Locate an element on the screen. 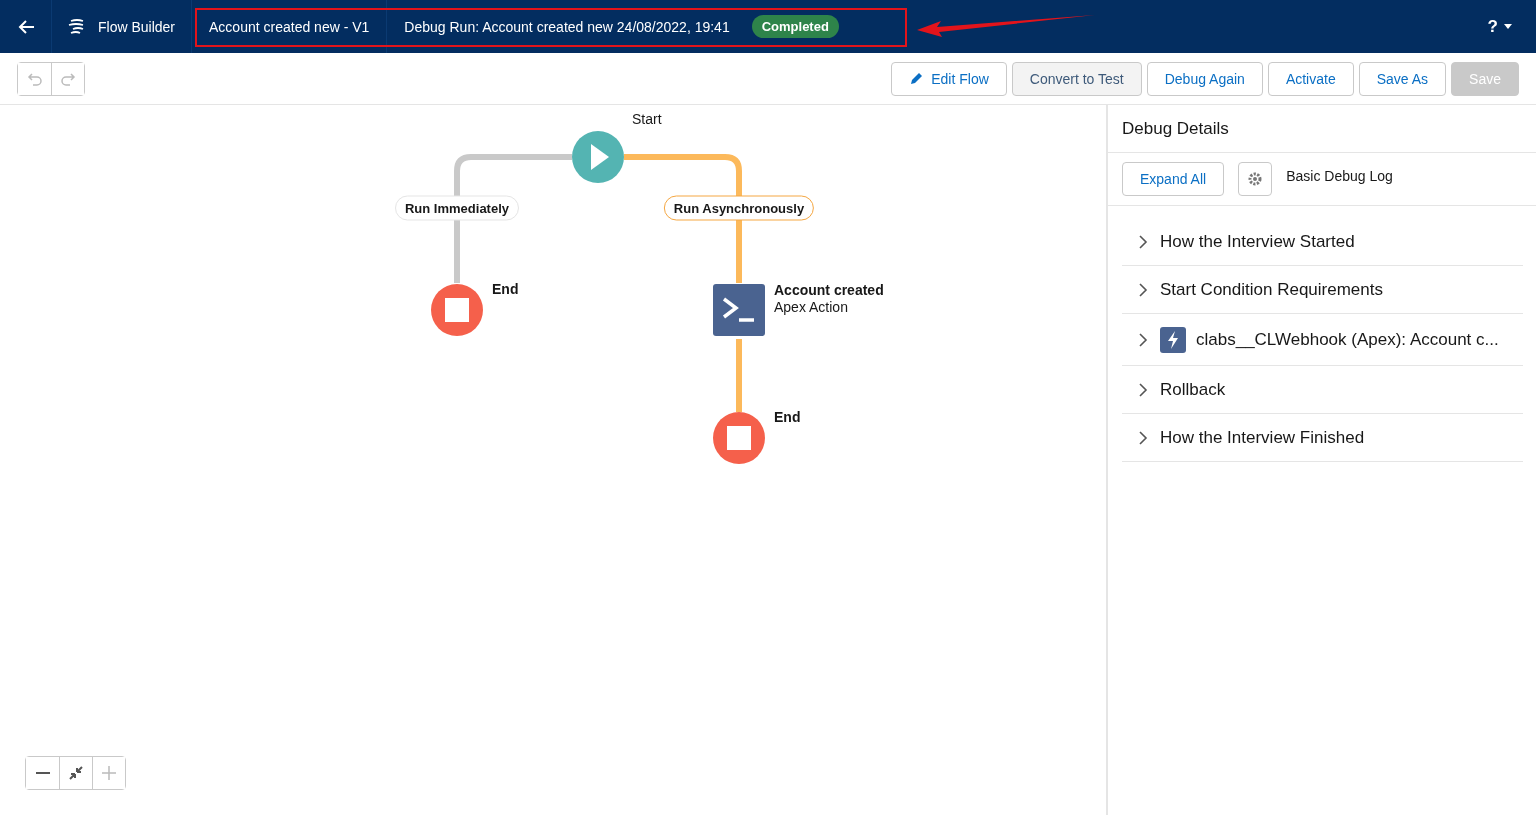 The height and width of the screenshot is (815, 1536). debug-section: How the Interview Finished is located at coordinates (1322, 438).